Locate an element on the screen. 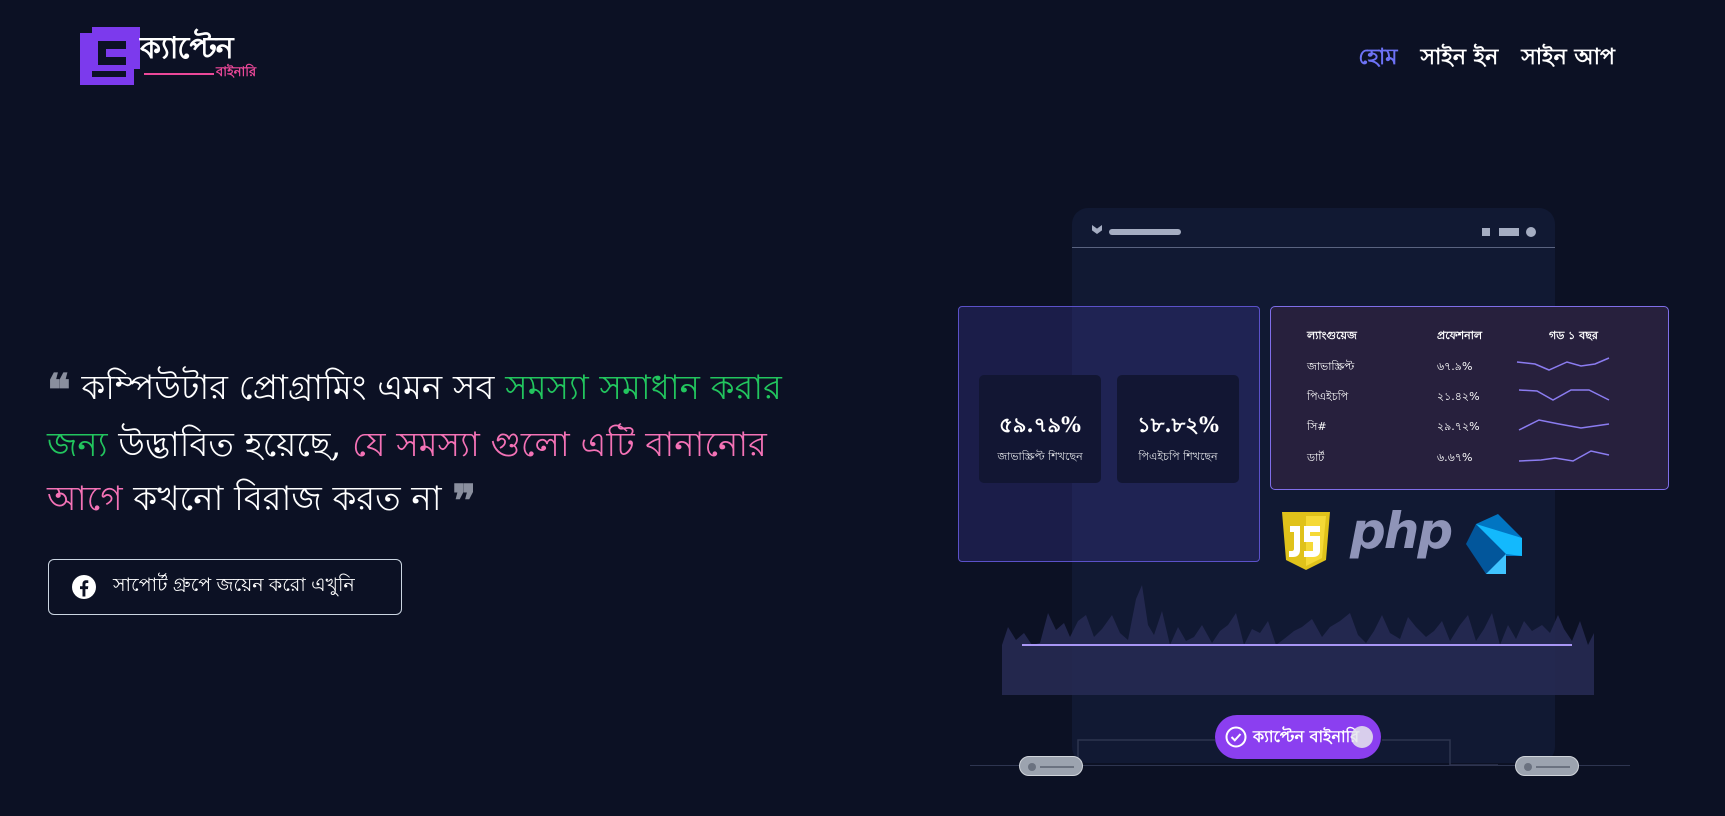  table-row: জাভাস্ক্রিপ্ট ৬৭.৯% is located at coordinates (1469, 367).